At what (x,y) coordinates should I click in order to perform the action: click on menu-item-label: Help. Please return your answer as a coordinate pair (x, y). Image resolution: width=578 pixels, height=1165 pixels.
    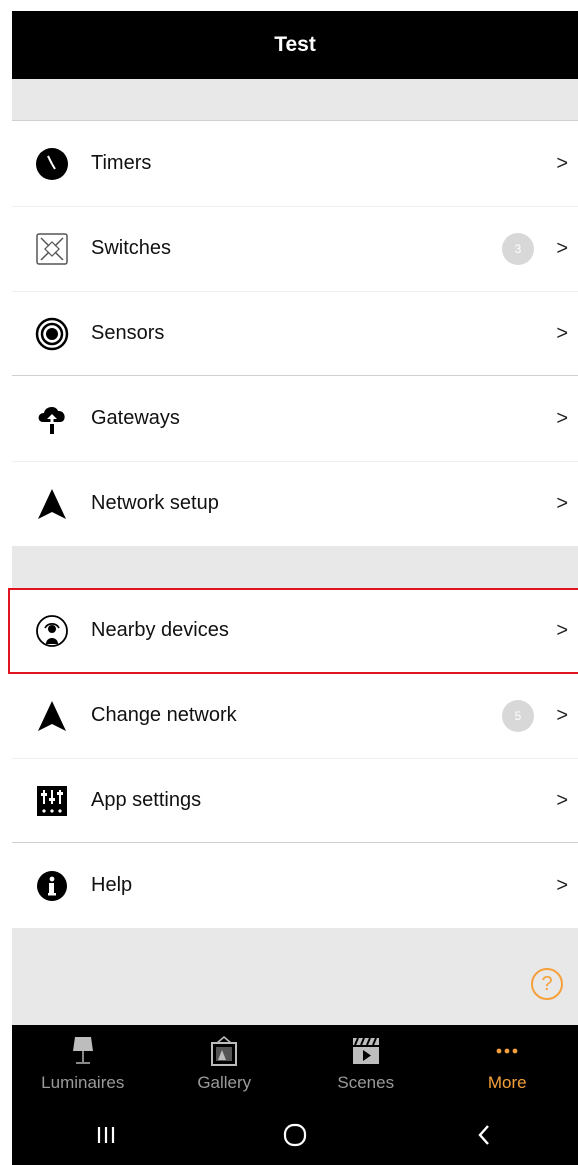
    Looking at the image, I should click on (112, 885).